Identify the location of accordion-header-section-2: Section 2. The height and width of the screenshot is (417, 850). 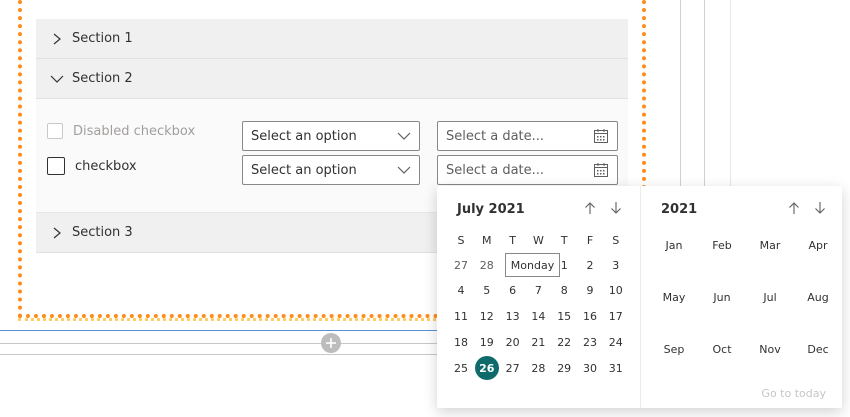
(332, 79).